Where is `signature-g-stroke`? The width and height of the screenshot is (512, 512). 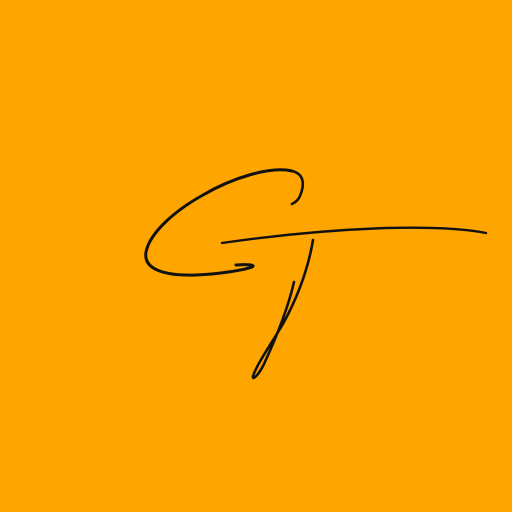
signature-g-stroke is located at coordinates (219, 222).